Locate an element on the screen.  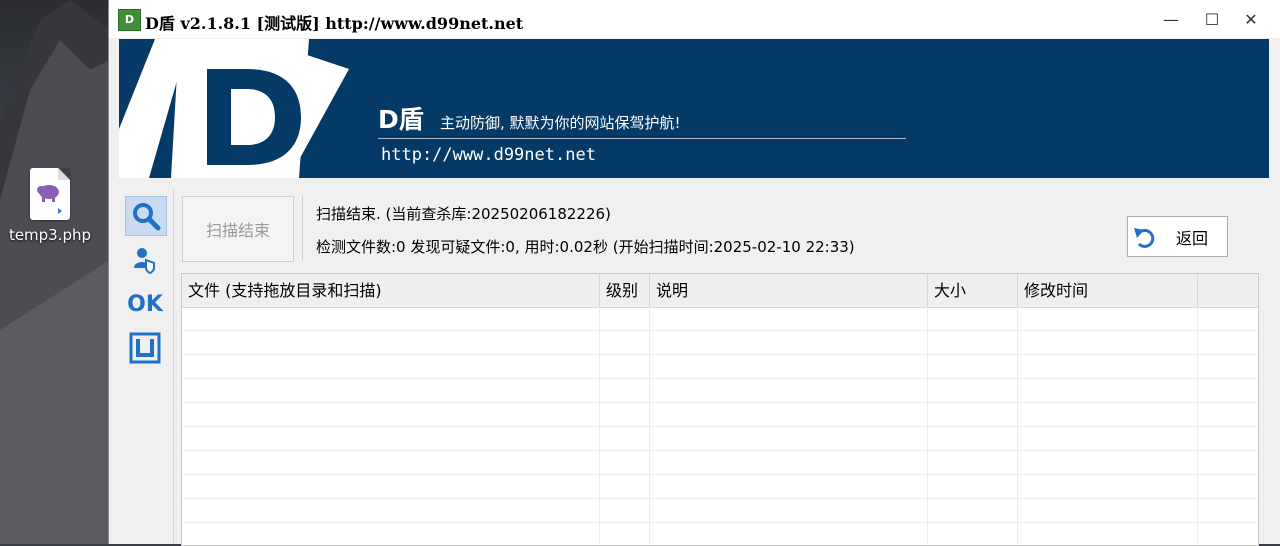
php-file-icon is located at coordinates (50, 194).